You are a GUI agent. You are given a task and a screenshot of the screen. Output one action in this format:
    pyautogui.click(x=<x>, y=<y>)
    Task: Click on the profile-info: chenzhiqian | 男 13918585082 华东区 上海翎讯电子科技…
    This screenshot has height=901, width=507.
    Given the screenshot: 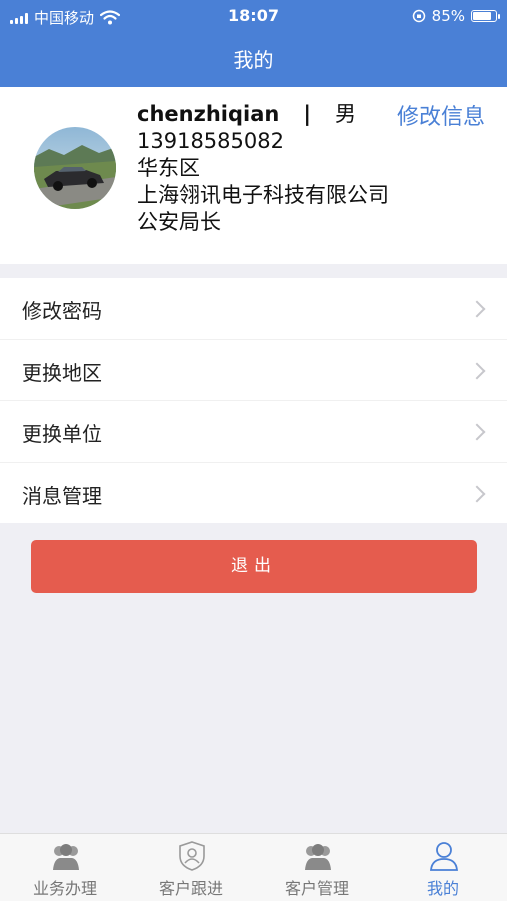 What is the action you would take?
    pyautogui.click(x=263, y=168)
    